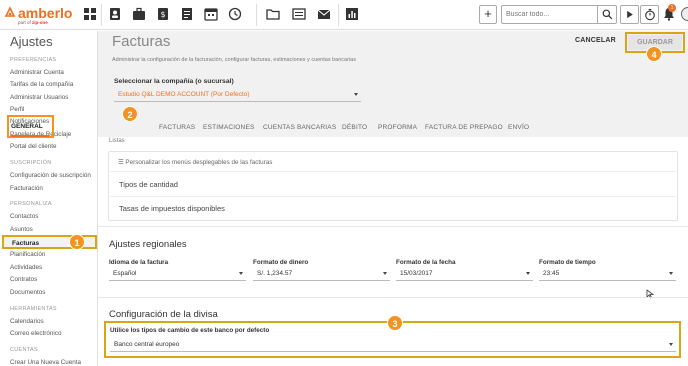 The height and width of the screenshot is (366, 688). I want to click on sidebar-item-asuntos: Asuntos, so click(21, 229).